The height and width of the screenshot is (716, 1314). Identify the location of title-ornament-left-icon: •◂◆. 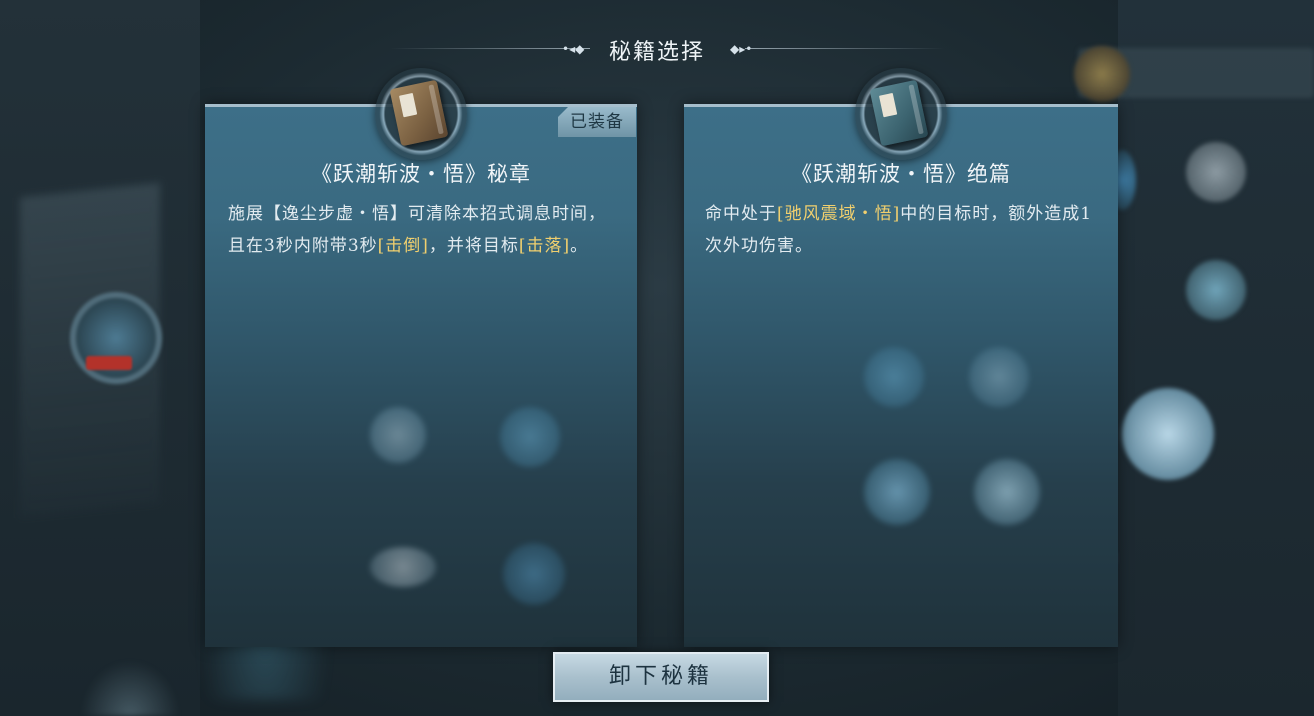
(573, 49).